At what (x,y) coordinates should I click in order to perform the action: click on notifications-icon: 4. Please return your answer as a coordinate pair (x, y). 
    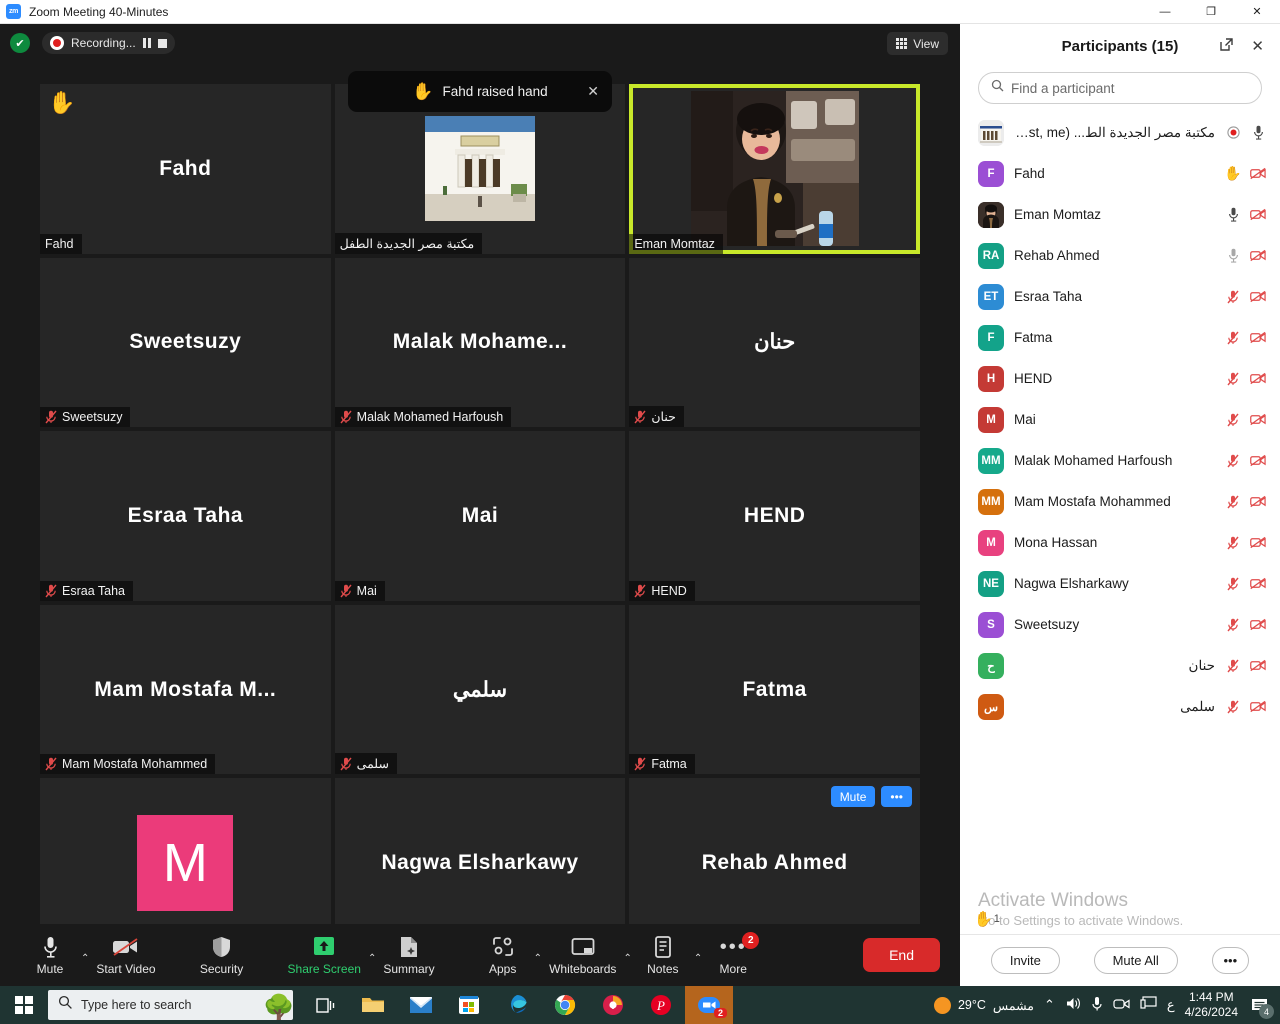
    Looking at the image, I should click on (1261, 1006).